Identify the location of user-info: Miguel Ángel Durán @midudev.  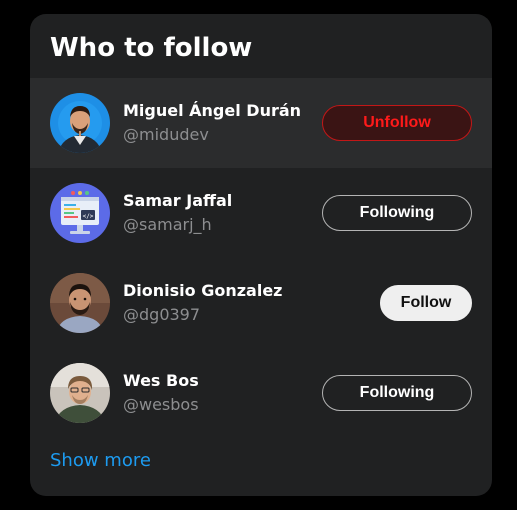
(222, 123).